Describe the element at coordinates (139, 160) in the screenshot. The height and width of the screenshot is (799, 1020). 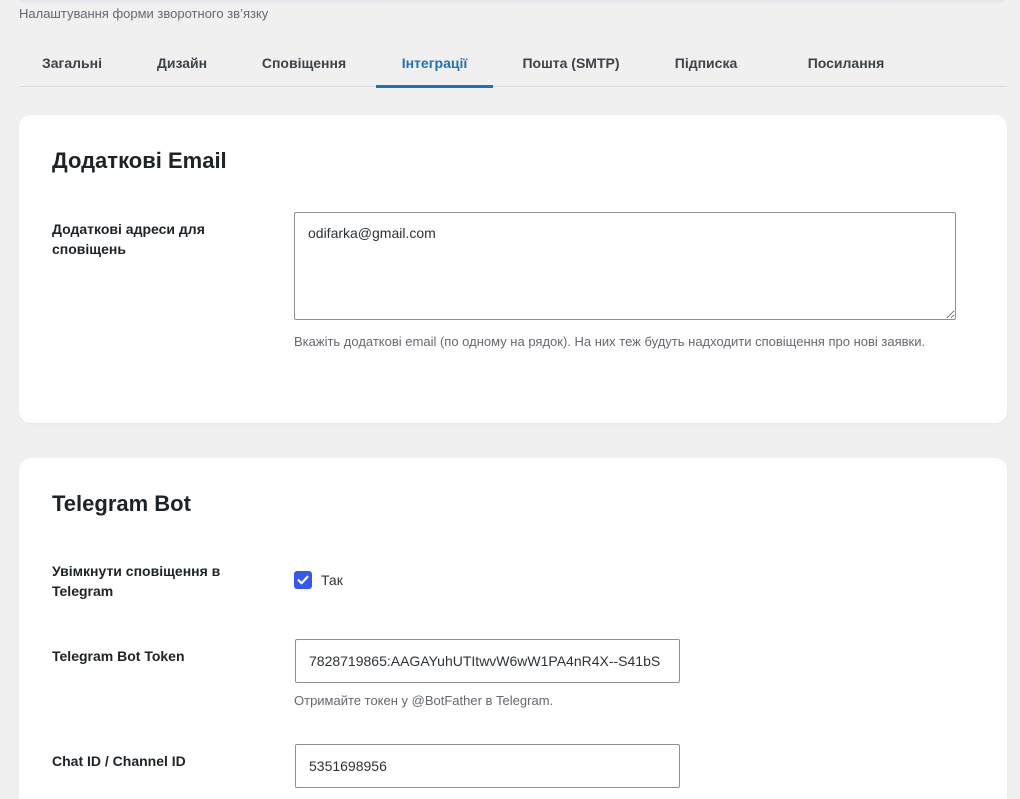
I see `extra-email-title: Додаткові Email` at that location.